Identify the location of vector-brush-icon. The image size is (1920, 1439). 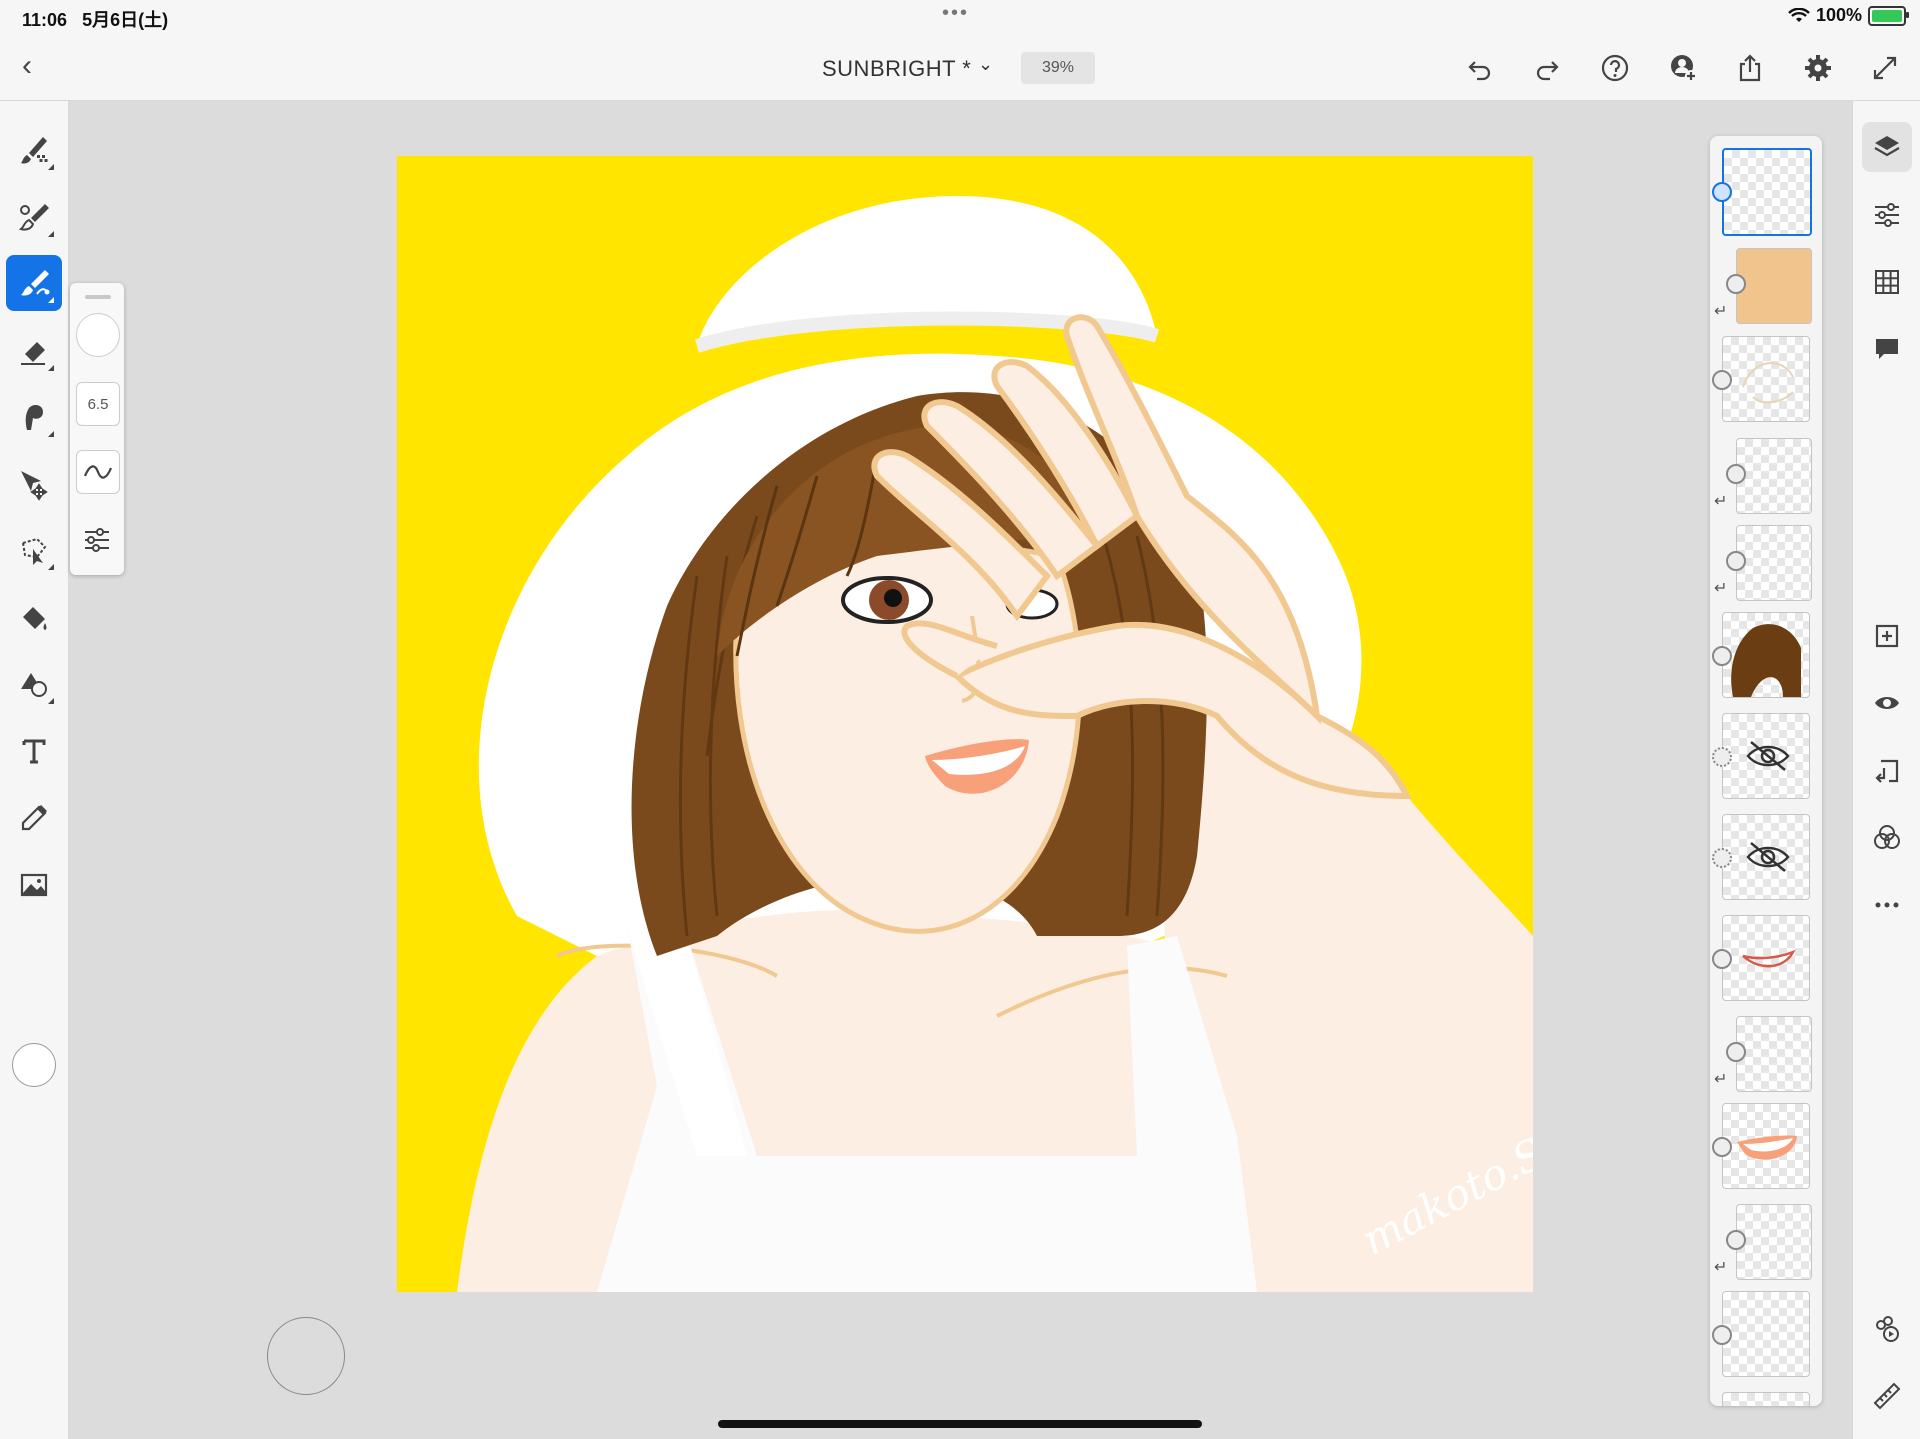
(35, 283).